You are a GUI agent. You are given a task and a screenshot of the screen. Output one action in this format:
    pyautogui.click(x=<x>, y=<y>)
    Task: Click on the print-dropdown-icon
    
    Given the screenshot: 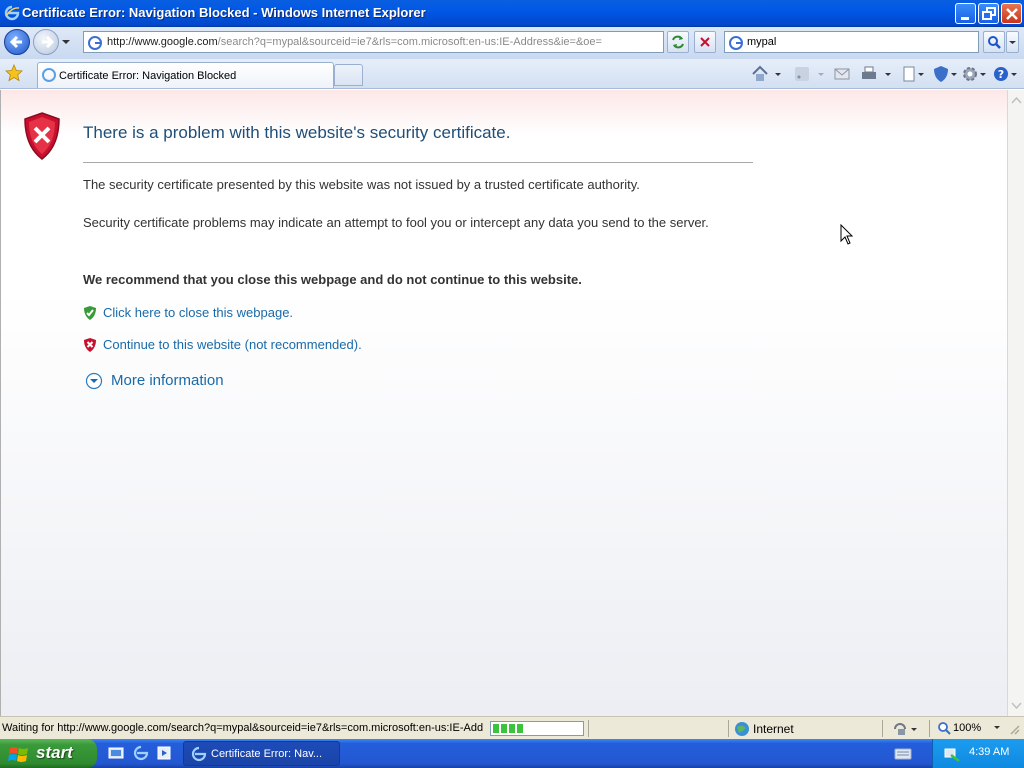 What is the action you would take?
    pyautogui.click(x=888, y=74)
    